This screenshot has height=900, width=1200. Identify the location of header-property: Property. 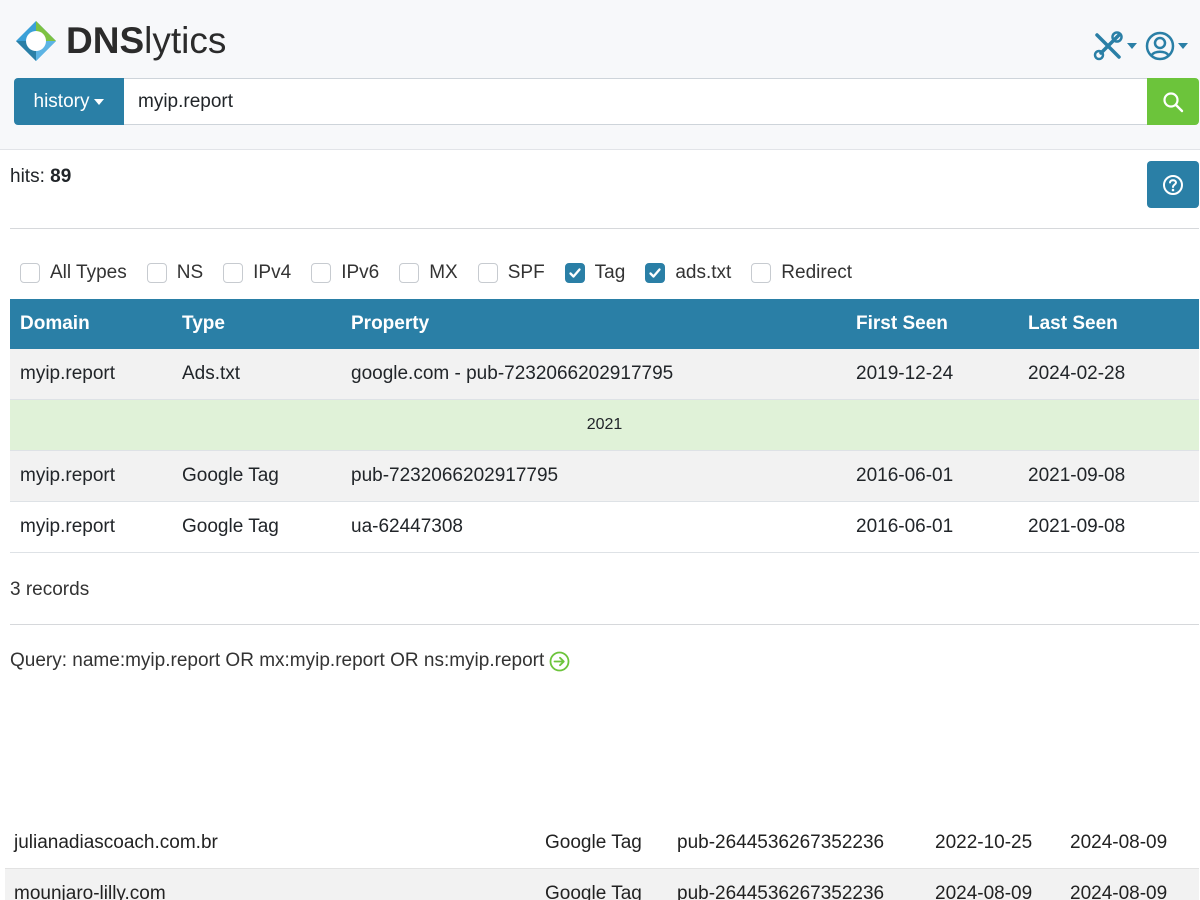
(603, 324).